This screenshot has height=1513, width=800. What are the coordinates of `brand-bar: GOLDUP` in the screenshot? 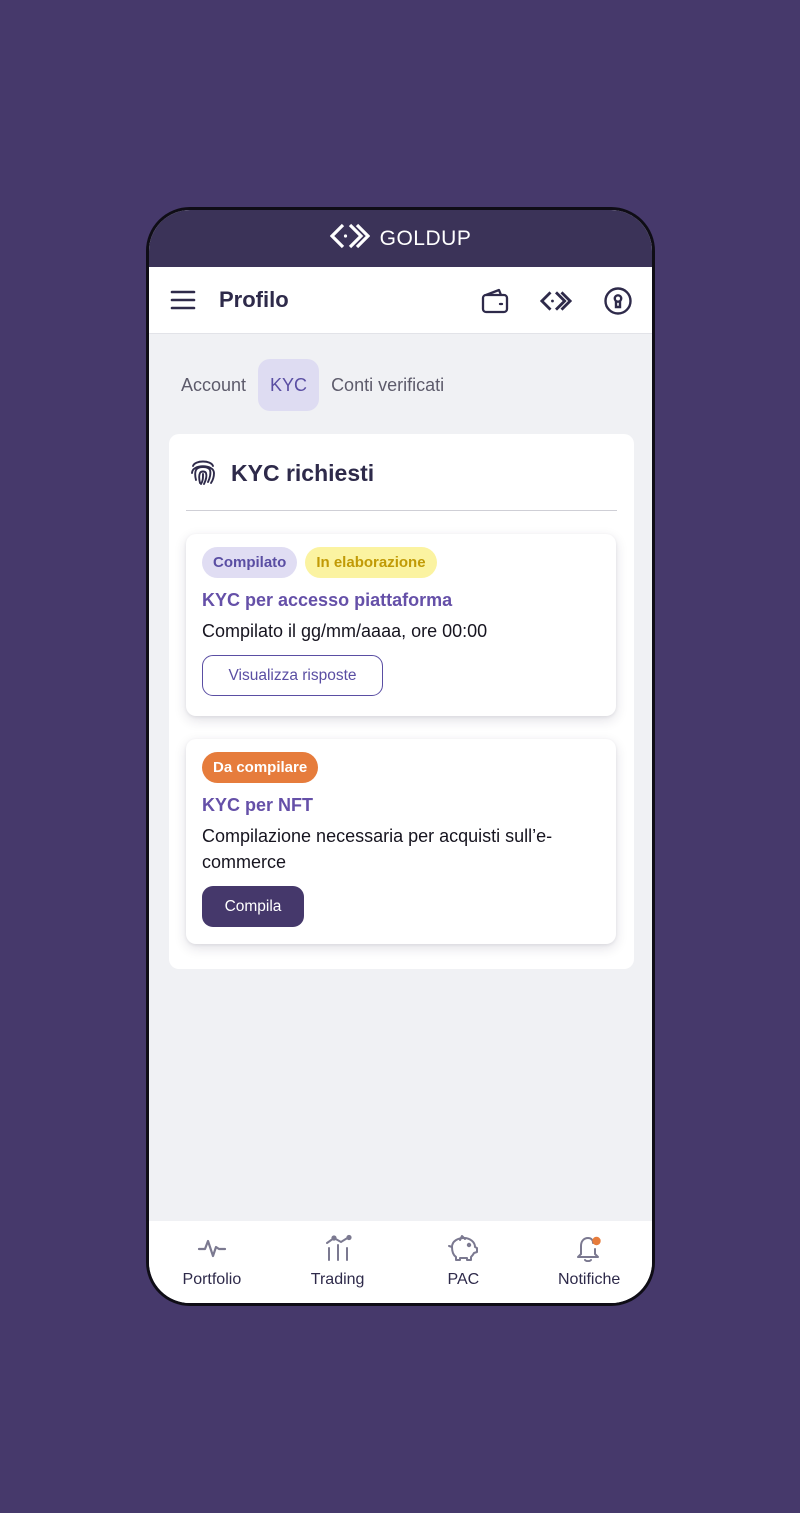 It's located at (400, 238).